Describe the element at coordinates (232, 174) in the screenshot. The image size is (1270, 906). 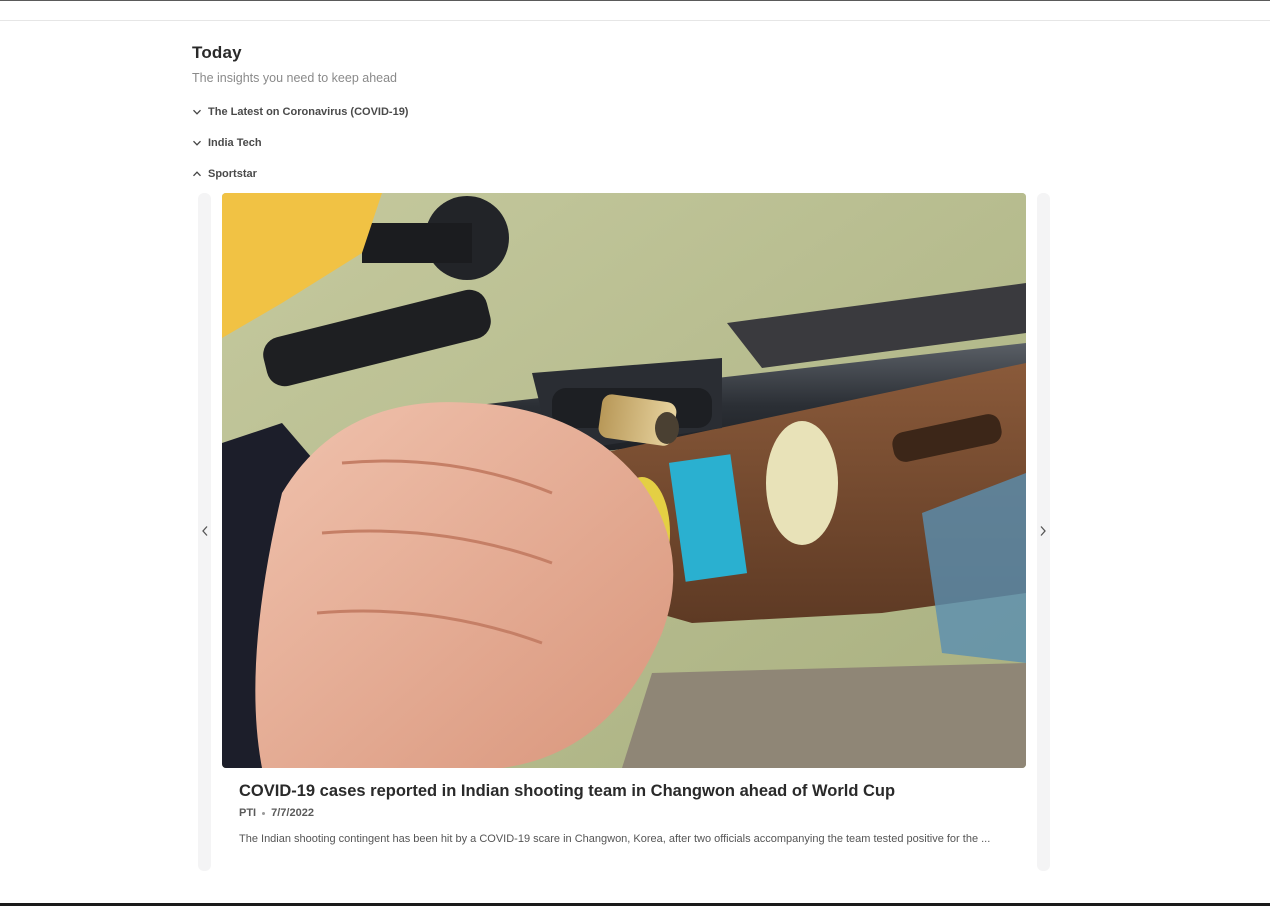
I see `section-label: Sportstar` at that location.